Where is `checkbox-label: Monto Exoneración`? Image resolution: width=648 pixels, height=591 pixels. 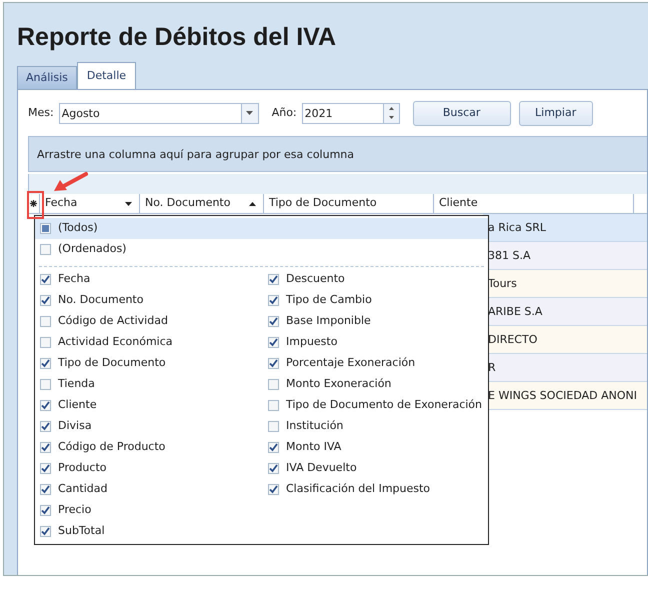
checkbox-label: Monto Exoneración is located at coordinates (339, 384).